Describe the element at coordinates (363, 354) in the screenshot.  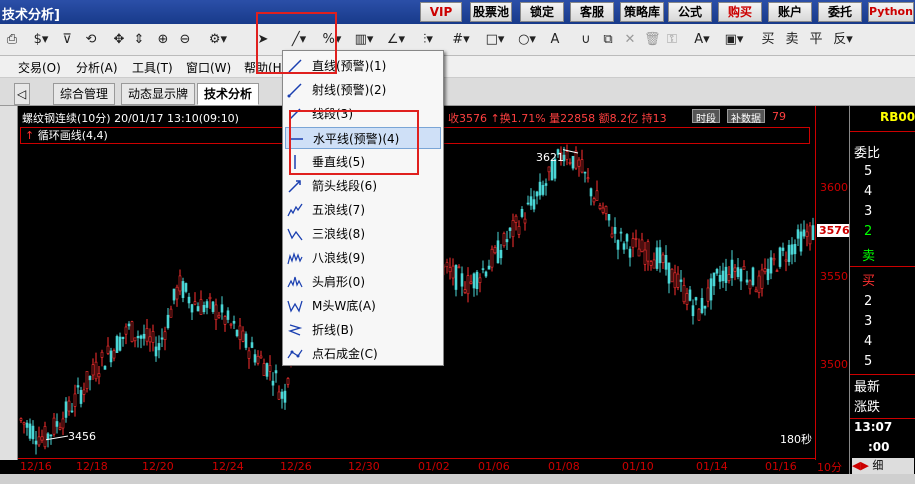
I see `menu-item-golden: 点石成金(C)` at that location.